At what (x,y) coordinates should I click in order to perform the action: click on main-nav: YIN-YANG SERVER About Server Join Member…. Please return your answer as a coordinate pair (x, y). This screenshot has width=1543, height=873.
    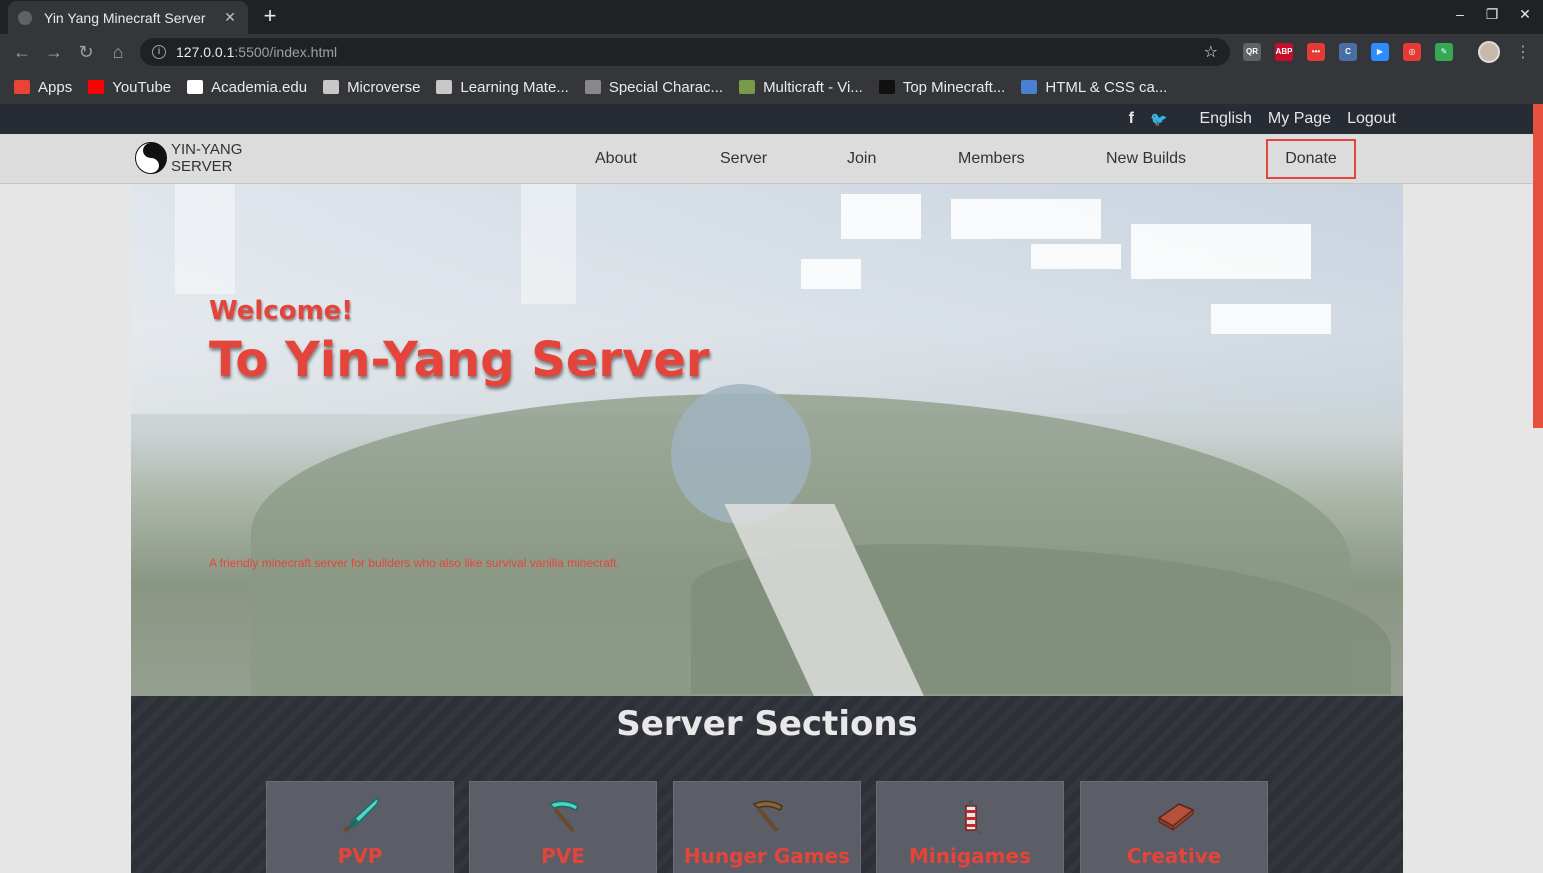
    Looking at the image, I should click on (766, 159).